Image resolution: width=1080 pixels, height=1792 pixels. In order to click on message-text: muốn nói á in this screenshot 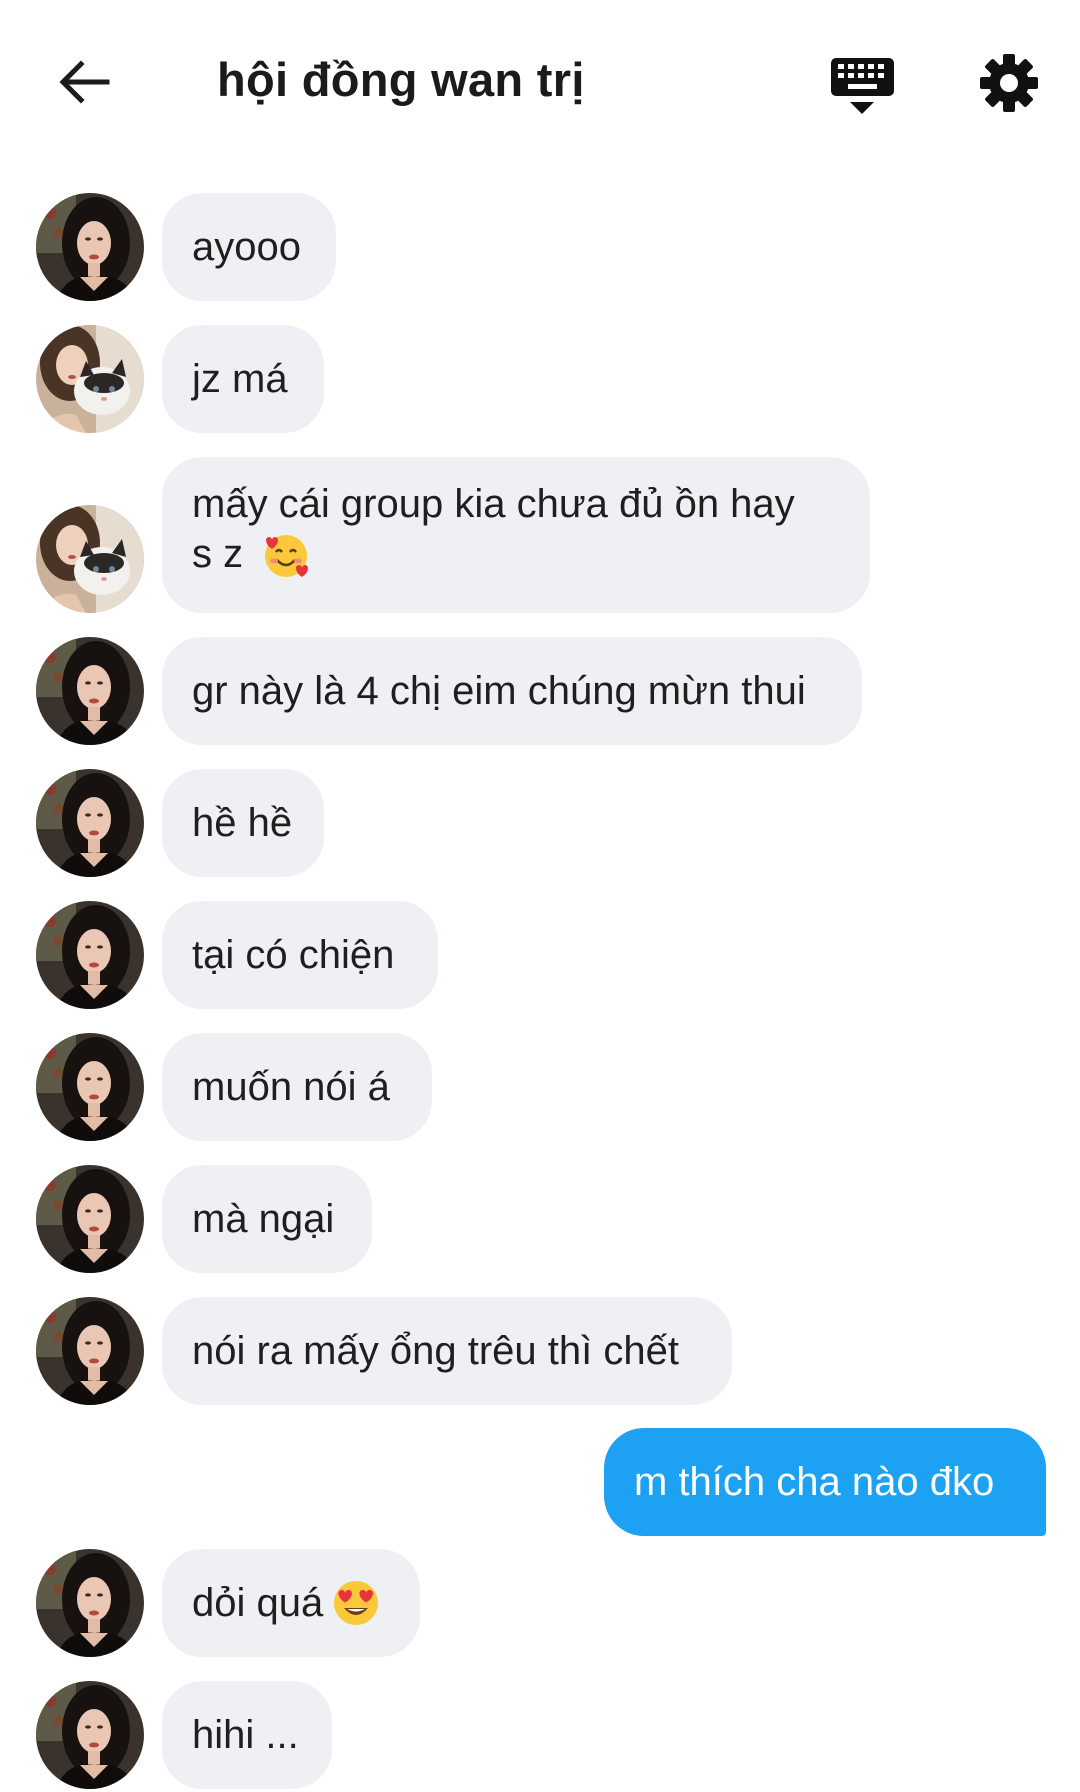, I will do `click(291, 1087)`.